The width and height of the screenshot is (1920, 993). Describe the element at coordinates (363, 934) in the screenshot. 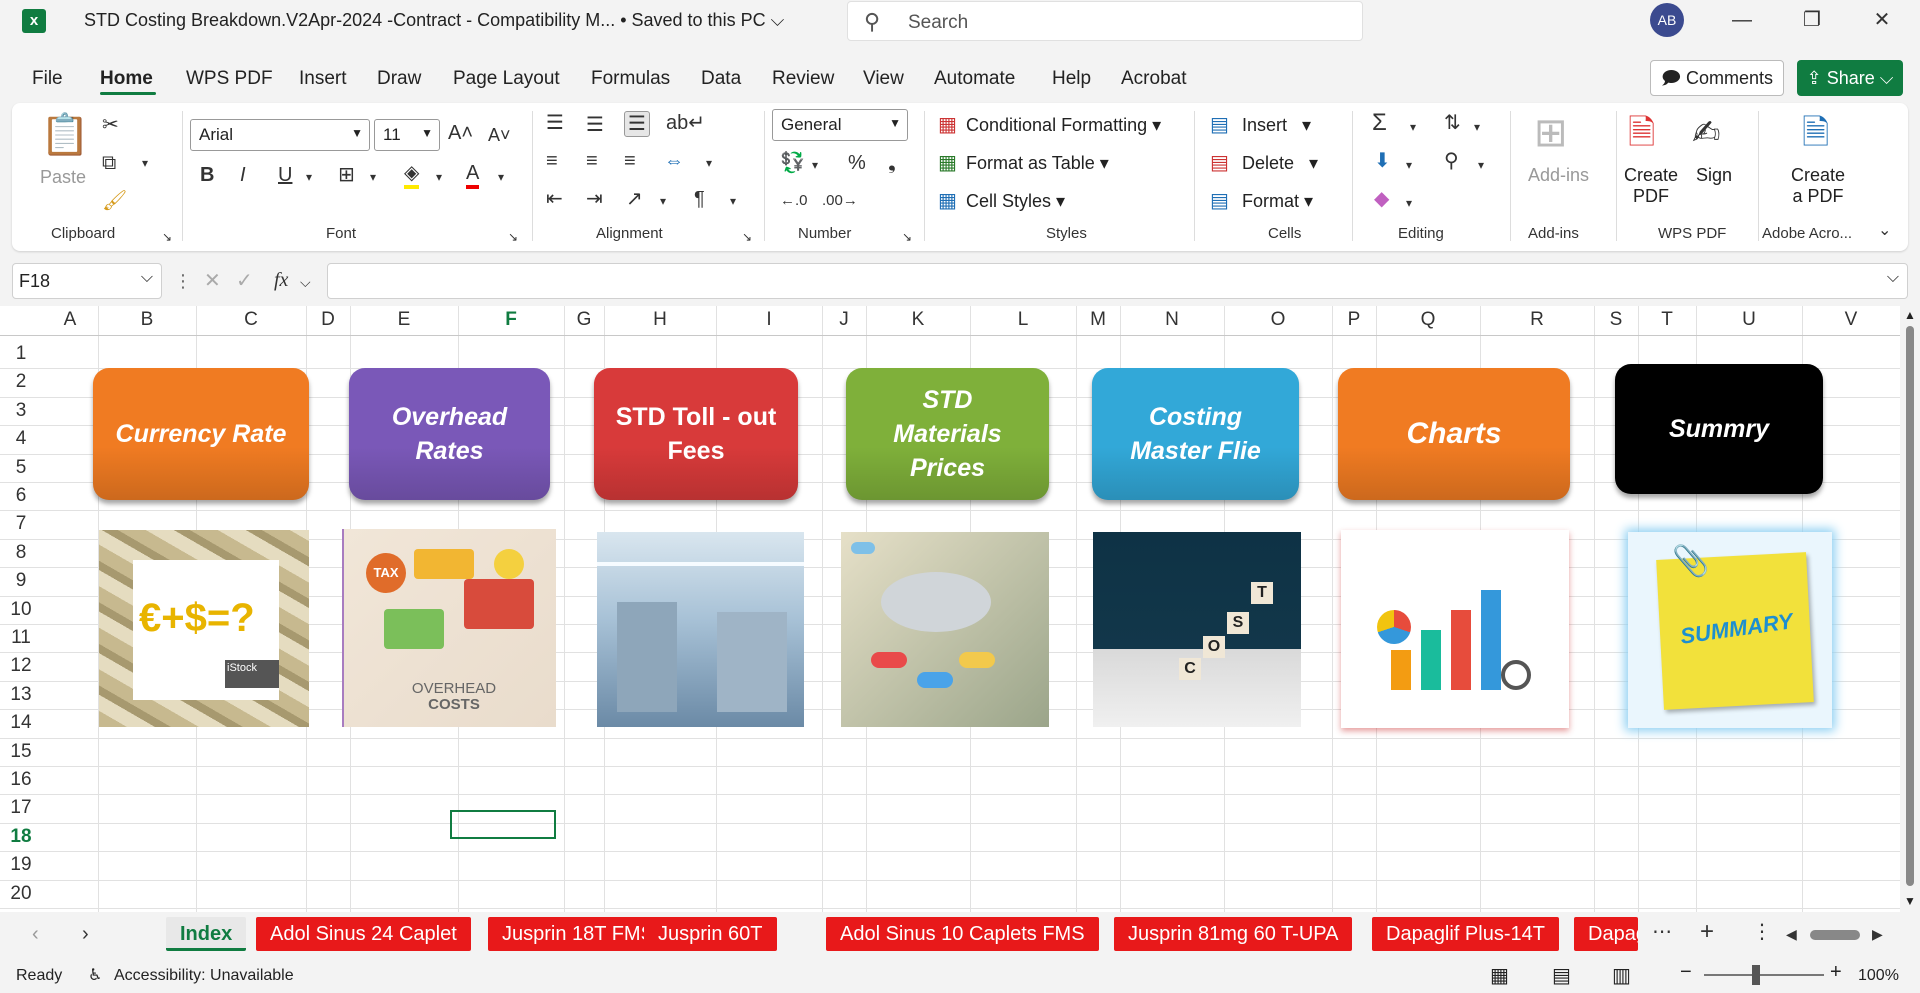

I see `sheet-tab-adol-sinus-24: Adol Sinus 24 Caplet` at that location.